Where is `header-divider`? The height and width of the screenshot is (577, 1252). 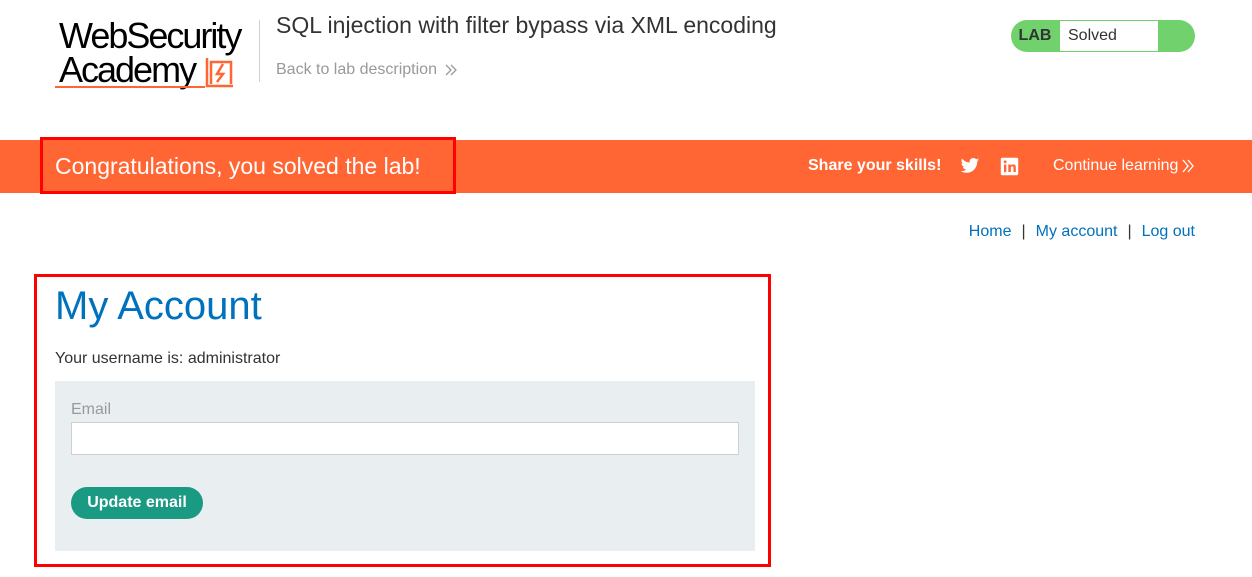 header-divider is located at coordinates (259, 51).